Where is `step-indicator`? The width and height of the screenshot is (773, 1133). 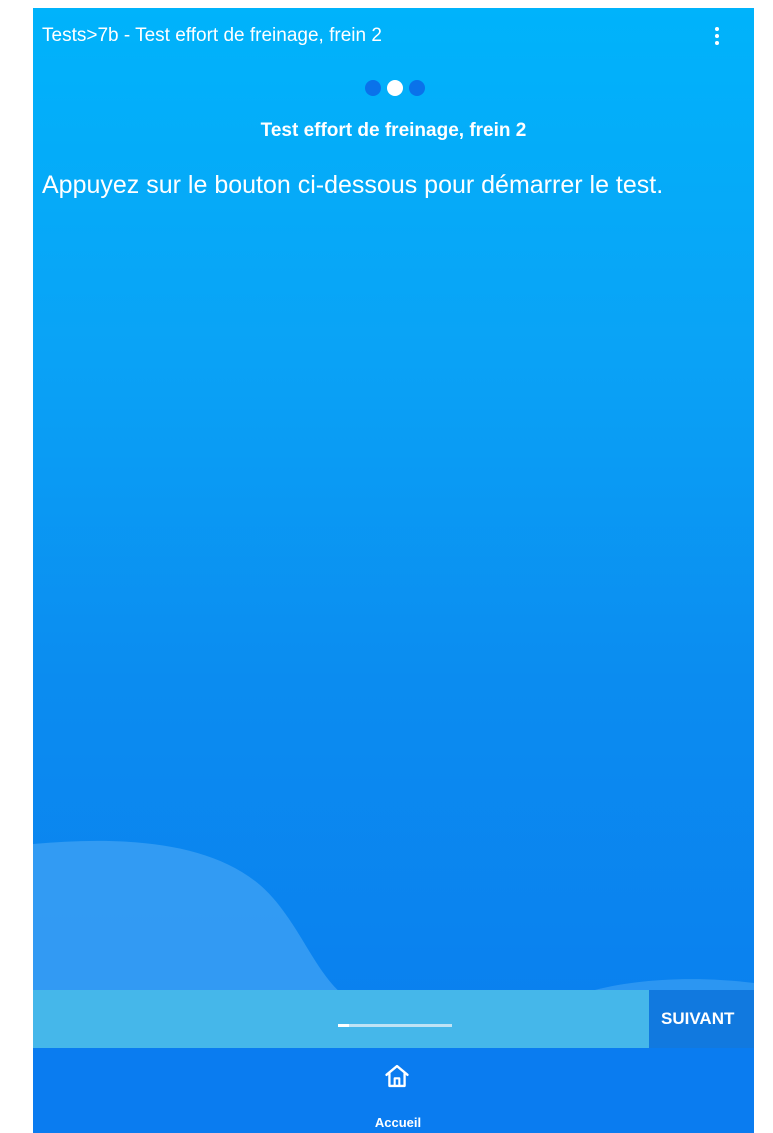
step-indicator is located at coordinates (395, 88).